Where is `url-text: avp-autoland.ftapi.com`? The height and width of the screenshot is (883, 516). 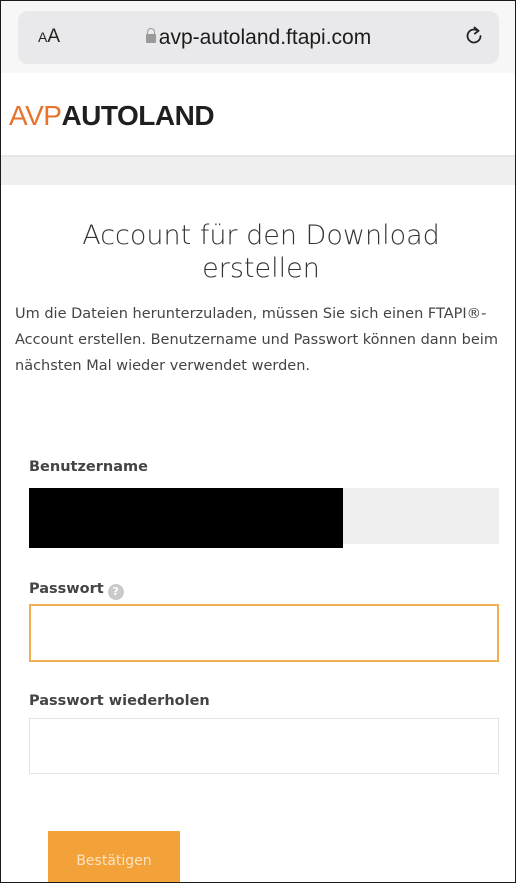 url-text: avp-autoland.ftapi.com is located at coordinates (265, 37).